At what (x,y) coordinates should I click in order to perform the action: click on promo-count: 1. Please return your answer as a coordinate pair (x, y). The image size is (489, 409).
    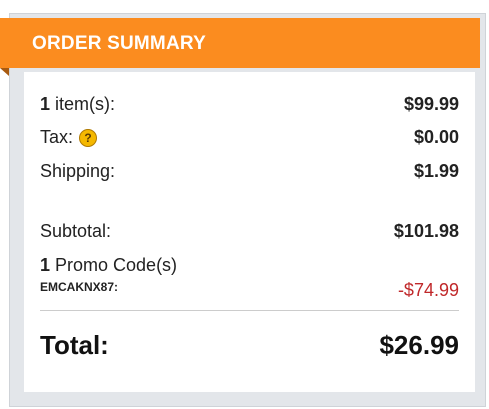
    Looking at the image, I should click on (45, 265).